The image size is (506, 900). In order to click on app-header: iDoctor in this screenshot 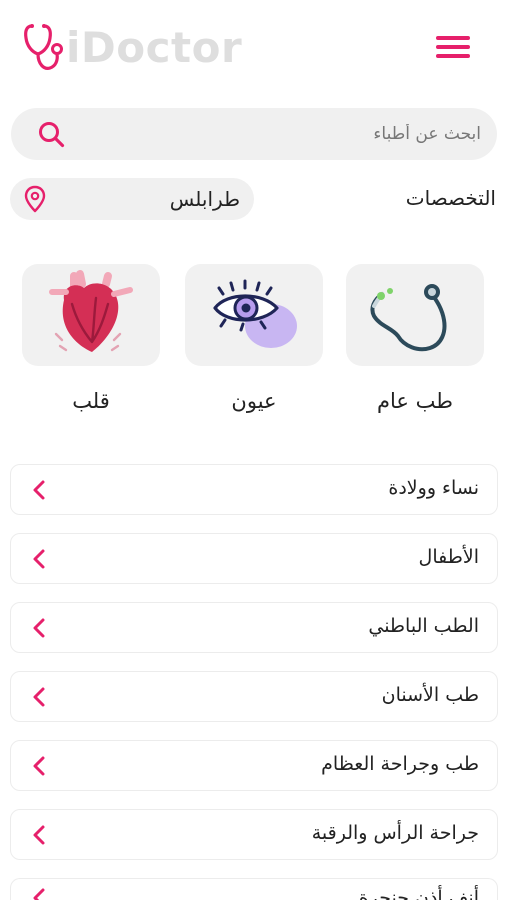, I will do `click(253, 50)`.